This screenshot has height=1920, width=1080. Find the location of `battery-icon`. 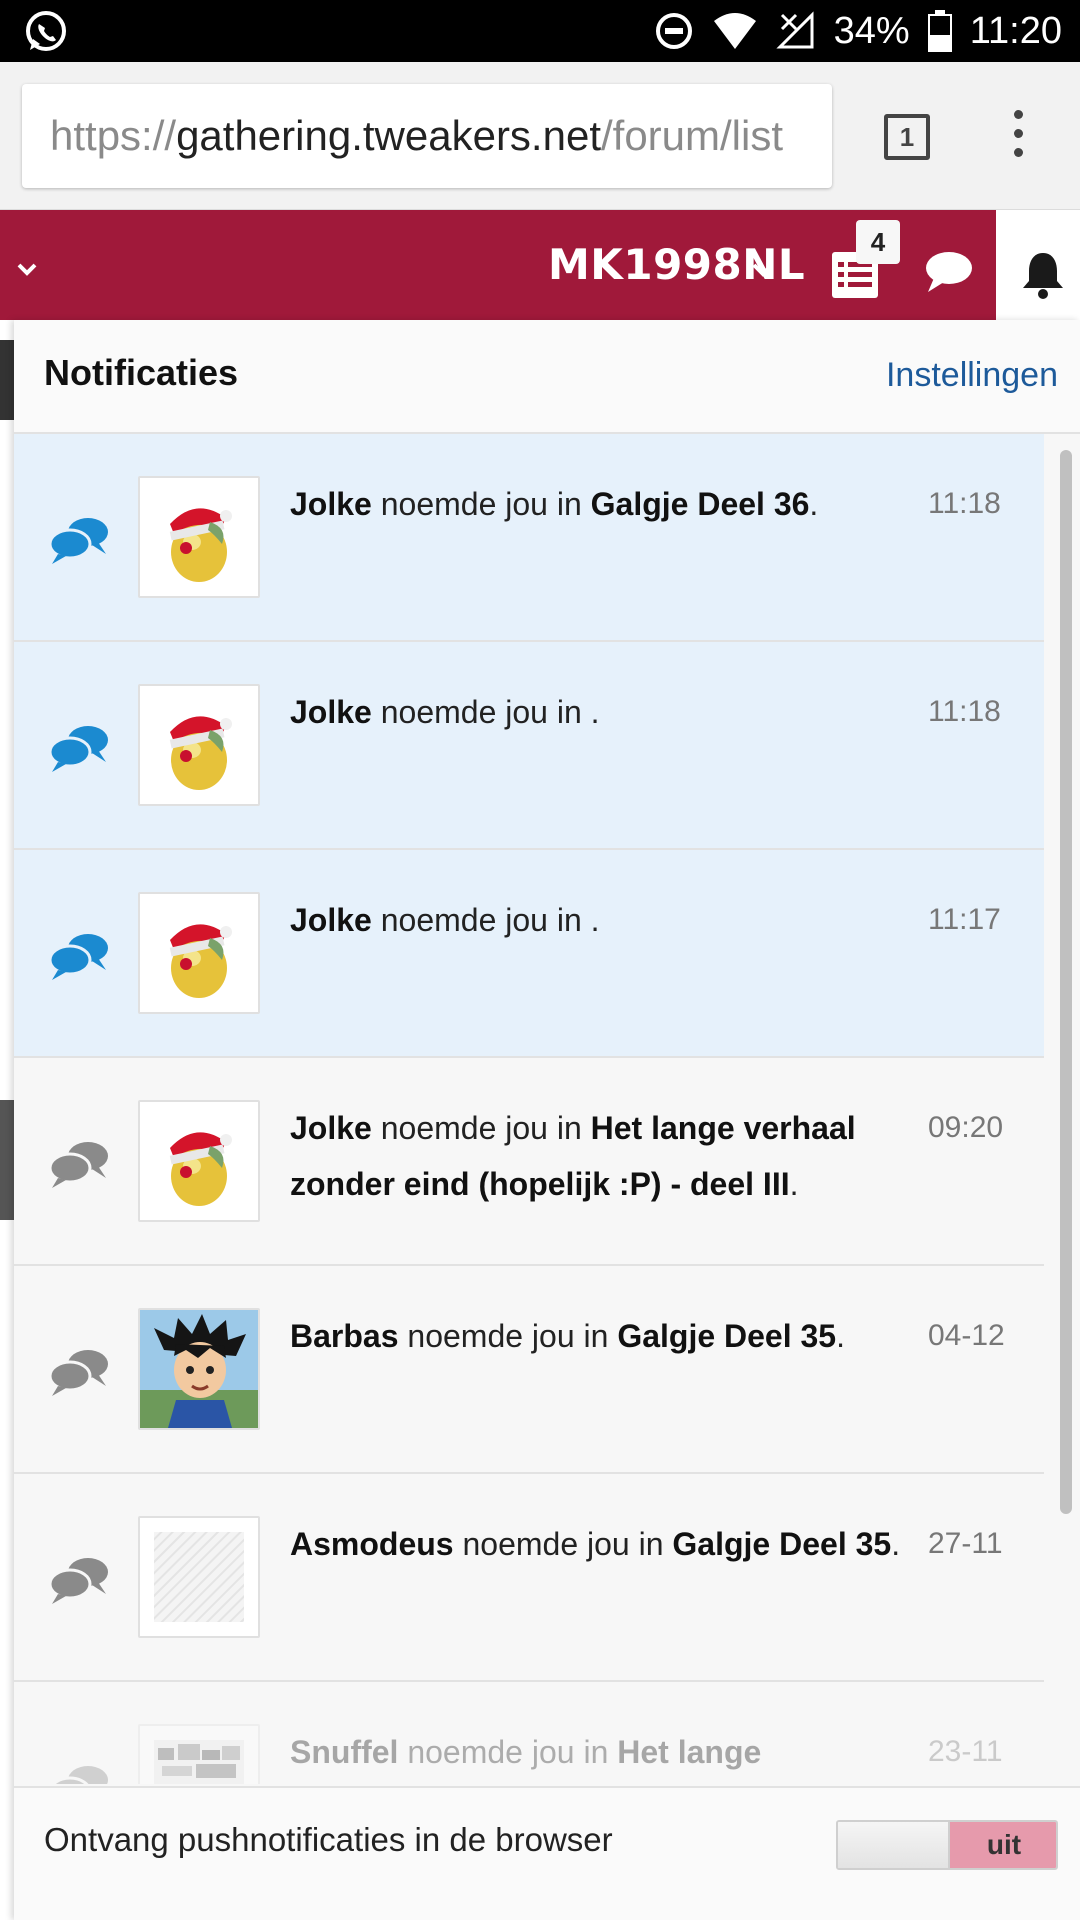

battery-icon is located at coordinates (939, 31).